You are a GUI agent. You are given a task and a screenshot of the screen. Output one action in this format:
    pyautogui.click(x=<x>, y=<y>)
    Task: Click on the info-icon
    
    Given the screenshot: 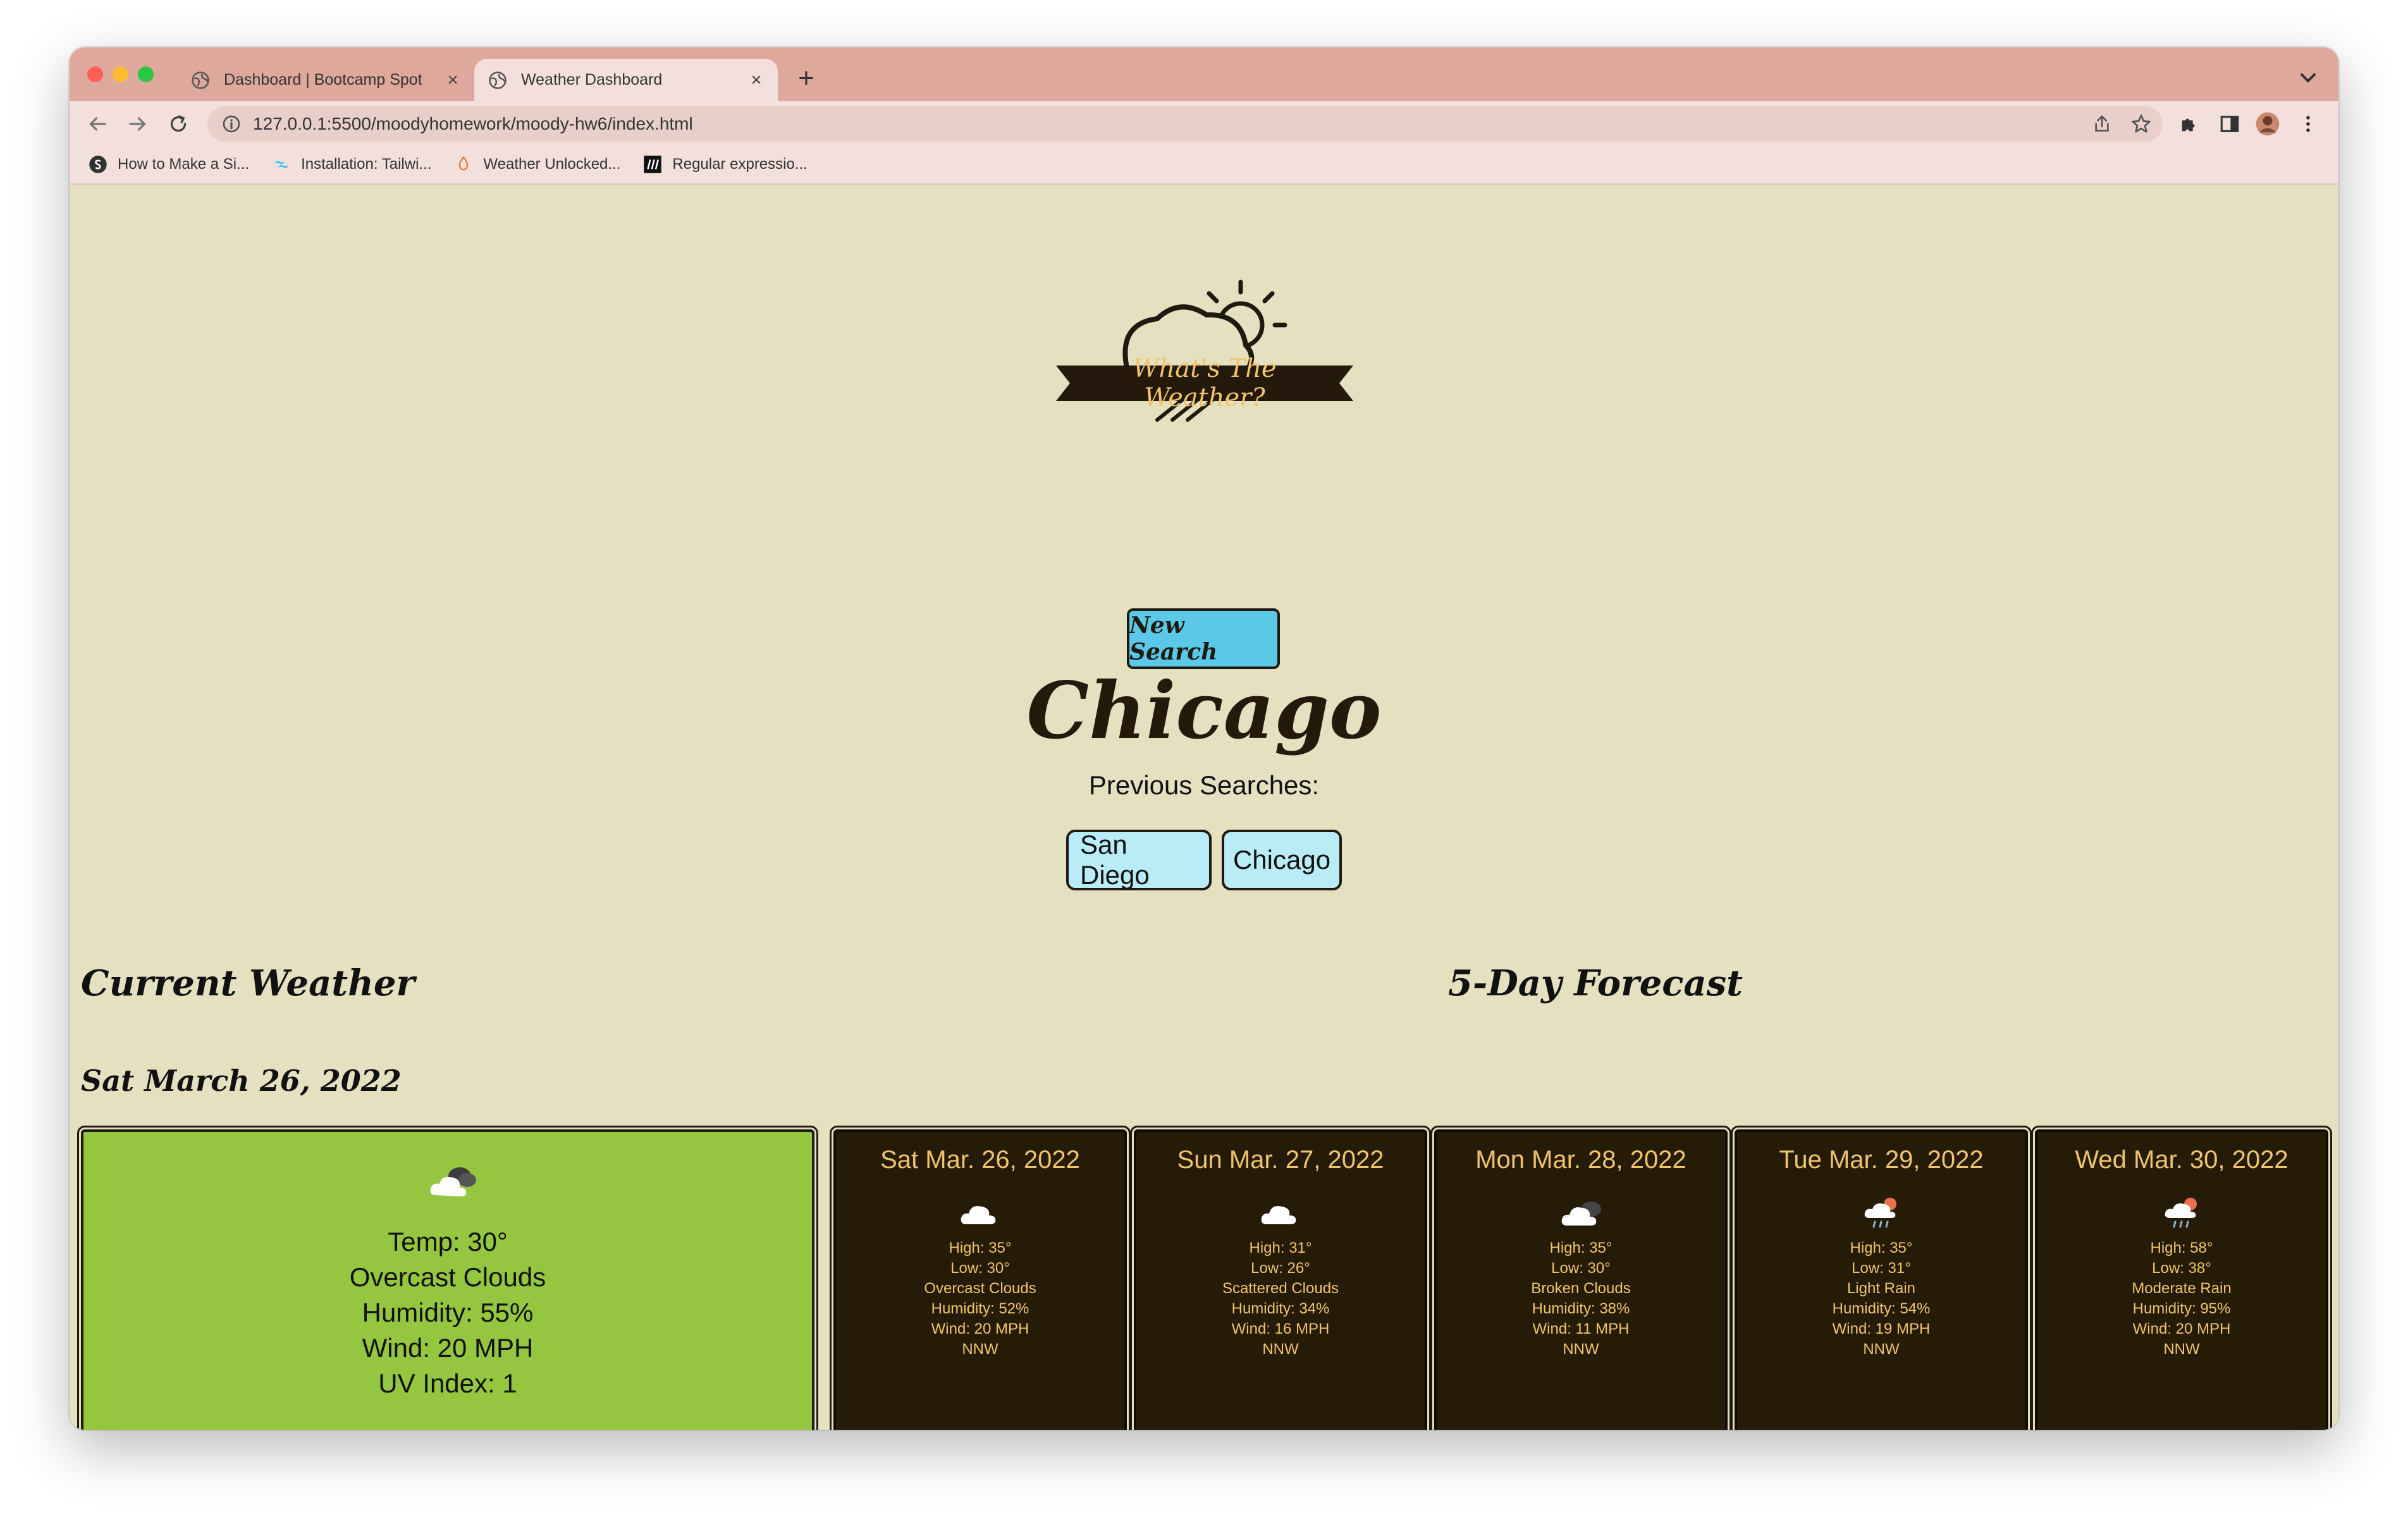 What is the action you would take?
    pyautogui.click(x=231, y=124)
    